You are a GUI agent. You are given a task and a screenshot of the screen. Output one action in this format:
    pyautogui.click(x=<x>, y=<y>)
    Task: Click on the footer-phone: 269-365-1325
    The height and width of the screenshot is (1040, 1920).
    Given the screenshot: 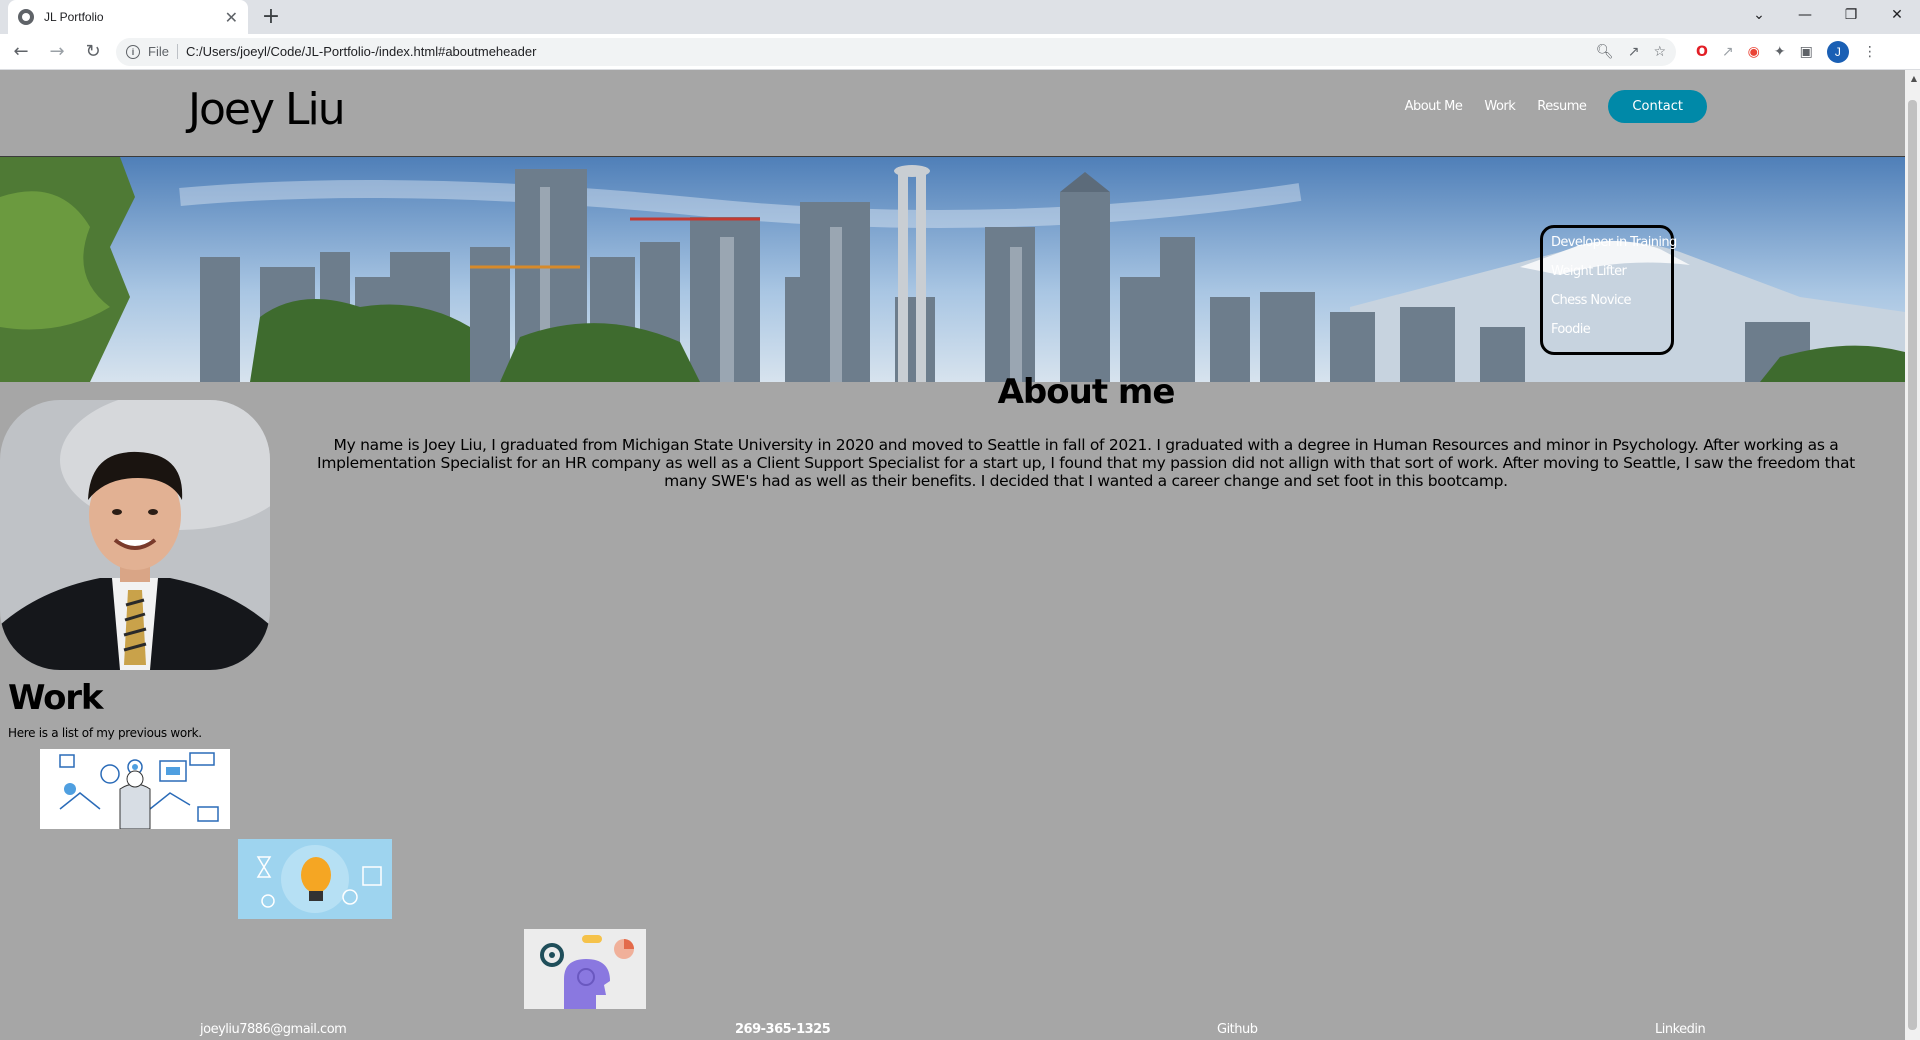 What is the action you would take?
    pyautogui.click(x=783, y=1029)
    